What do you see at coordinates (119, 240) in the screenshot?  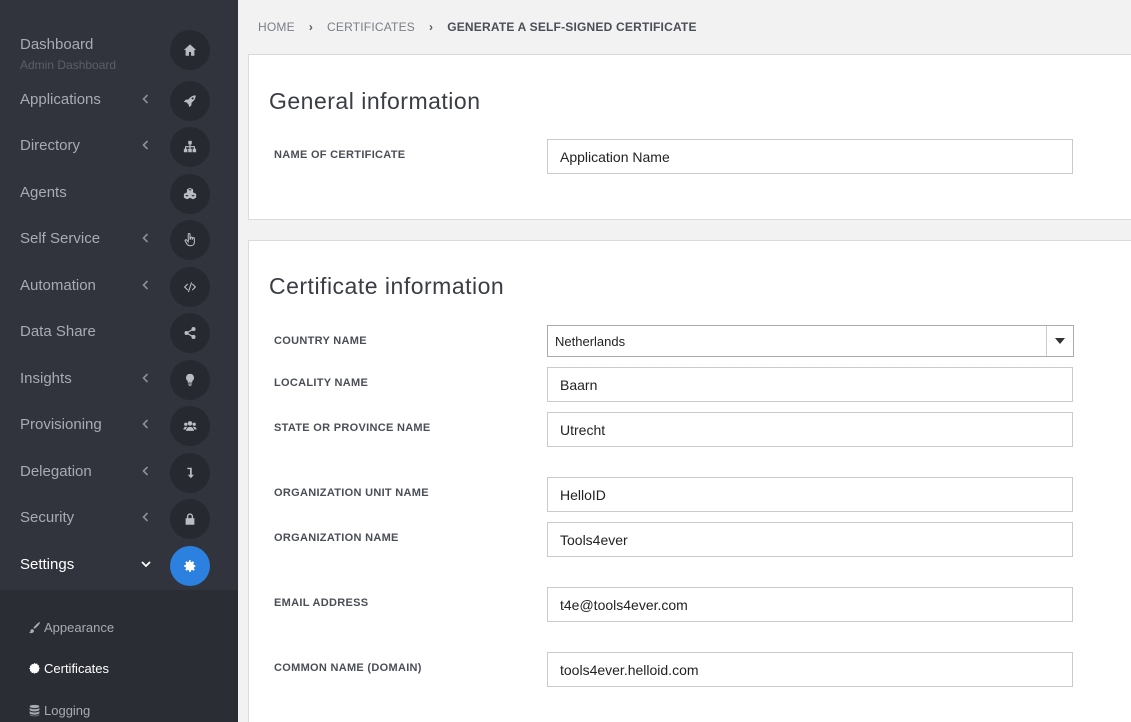 I see `sidebar-item-self-service: Self Service` at bounding box center [119, 240].